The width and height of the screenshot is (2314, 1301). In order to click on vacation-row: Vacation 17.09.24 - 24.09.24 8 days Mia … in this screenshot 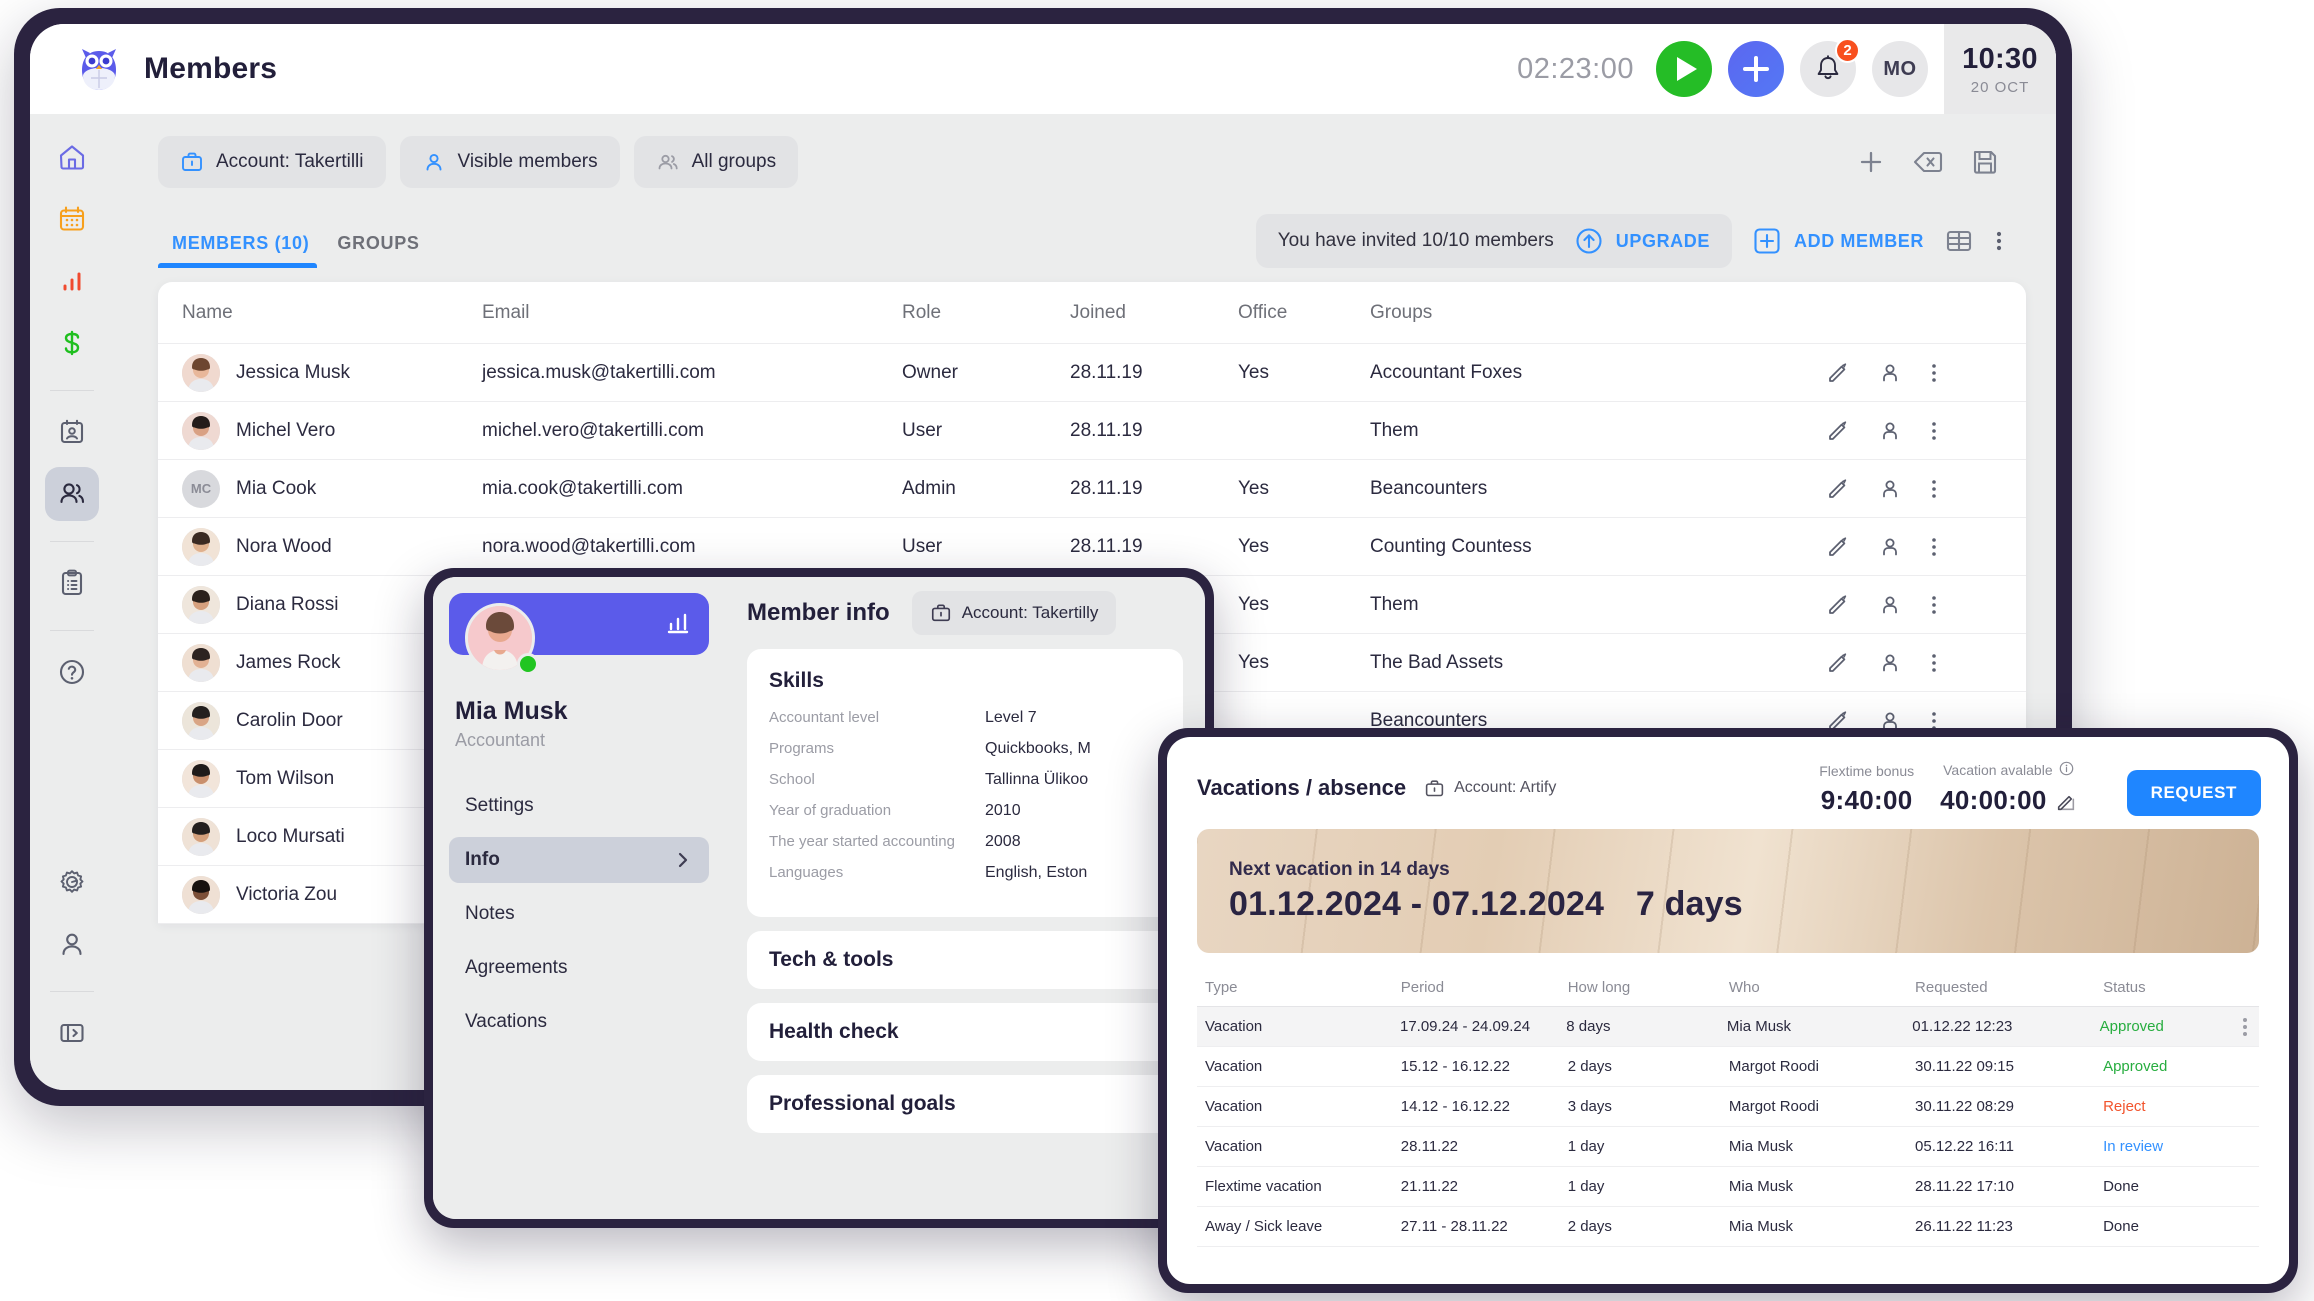, I will do `click(1728, 1027)`.